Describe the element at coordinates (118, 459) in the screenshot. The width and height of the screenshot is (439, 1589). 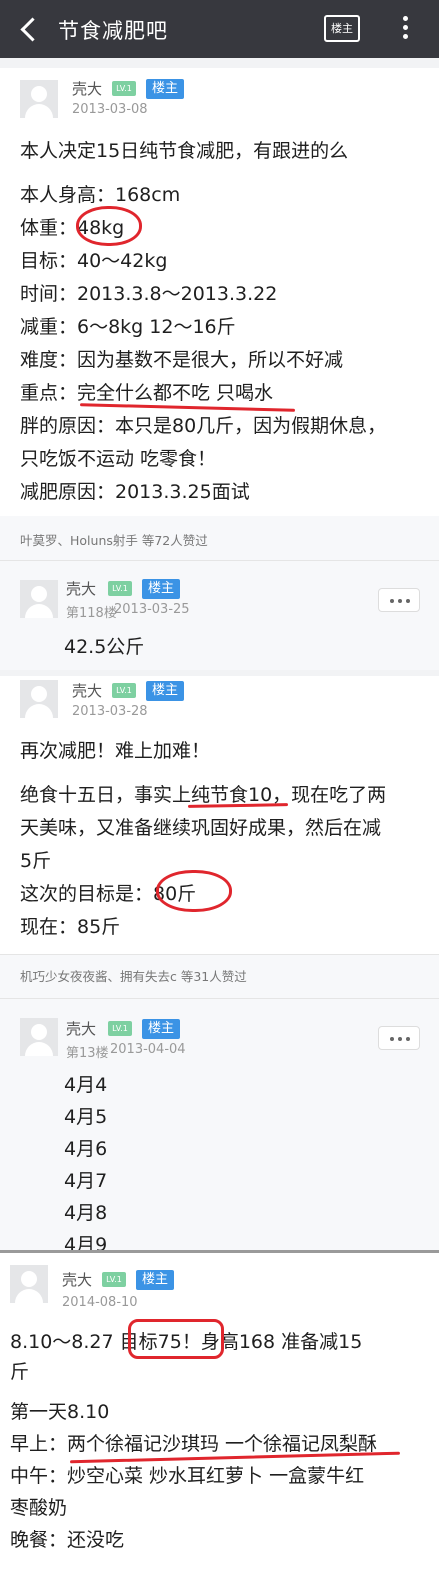
I see `post-line: 只吃饭不运动 吃零食！` at that location.